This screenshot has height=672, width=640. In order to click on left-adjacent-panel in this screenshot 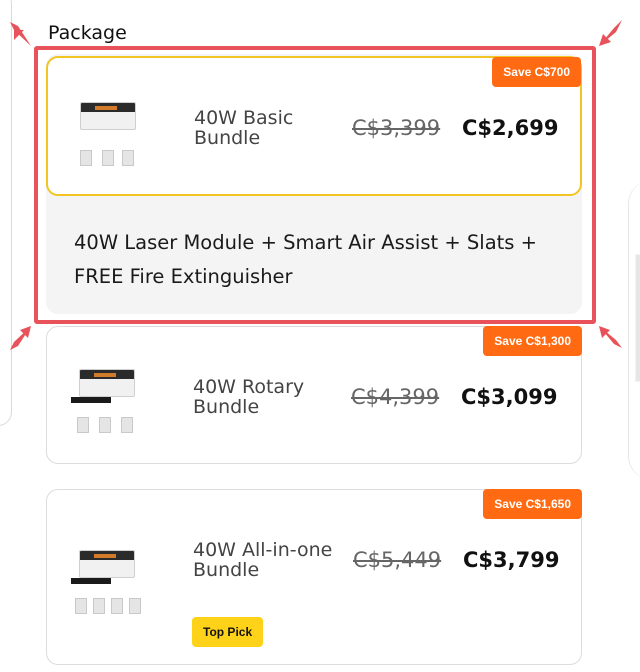, I will do `click(6, 213)`.